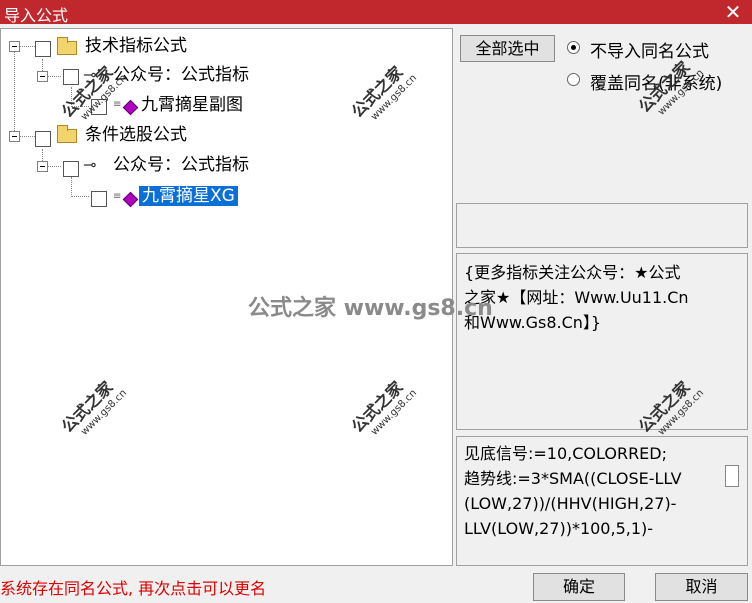 The width and height of the screenshot is (752, 603). I want to click on tree-item-label: 九霄摘星副图, so click(192, 105).